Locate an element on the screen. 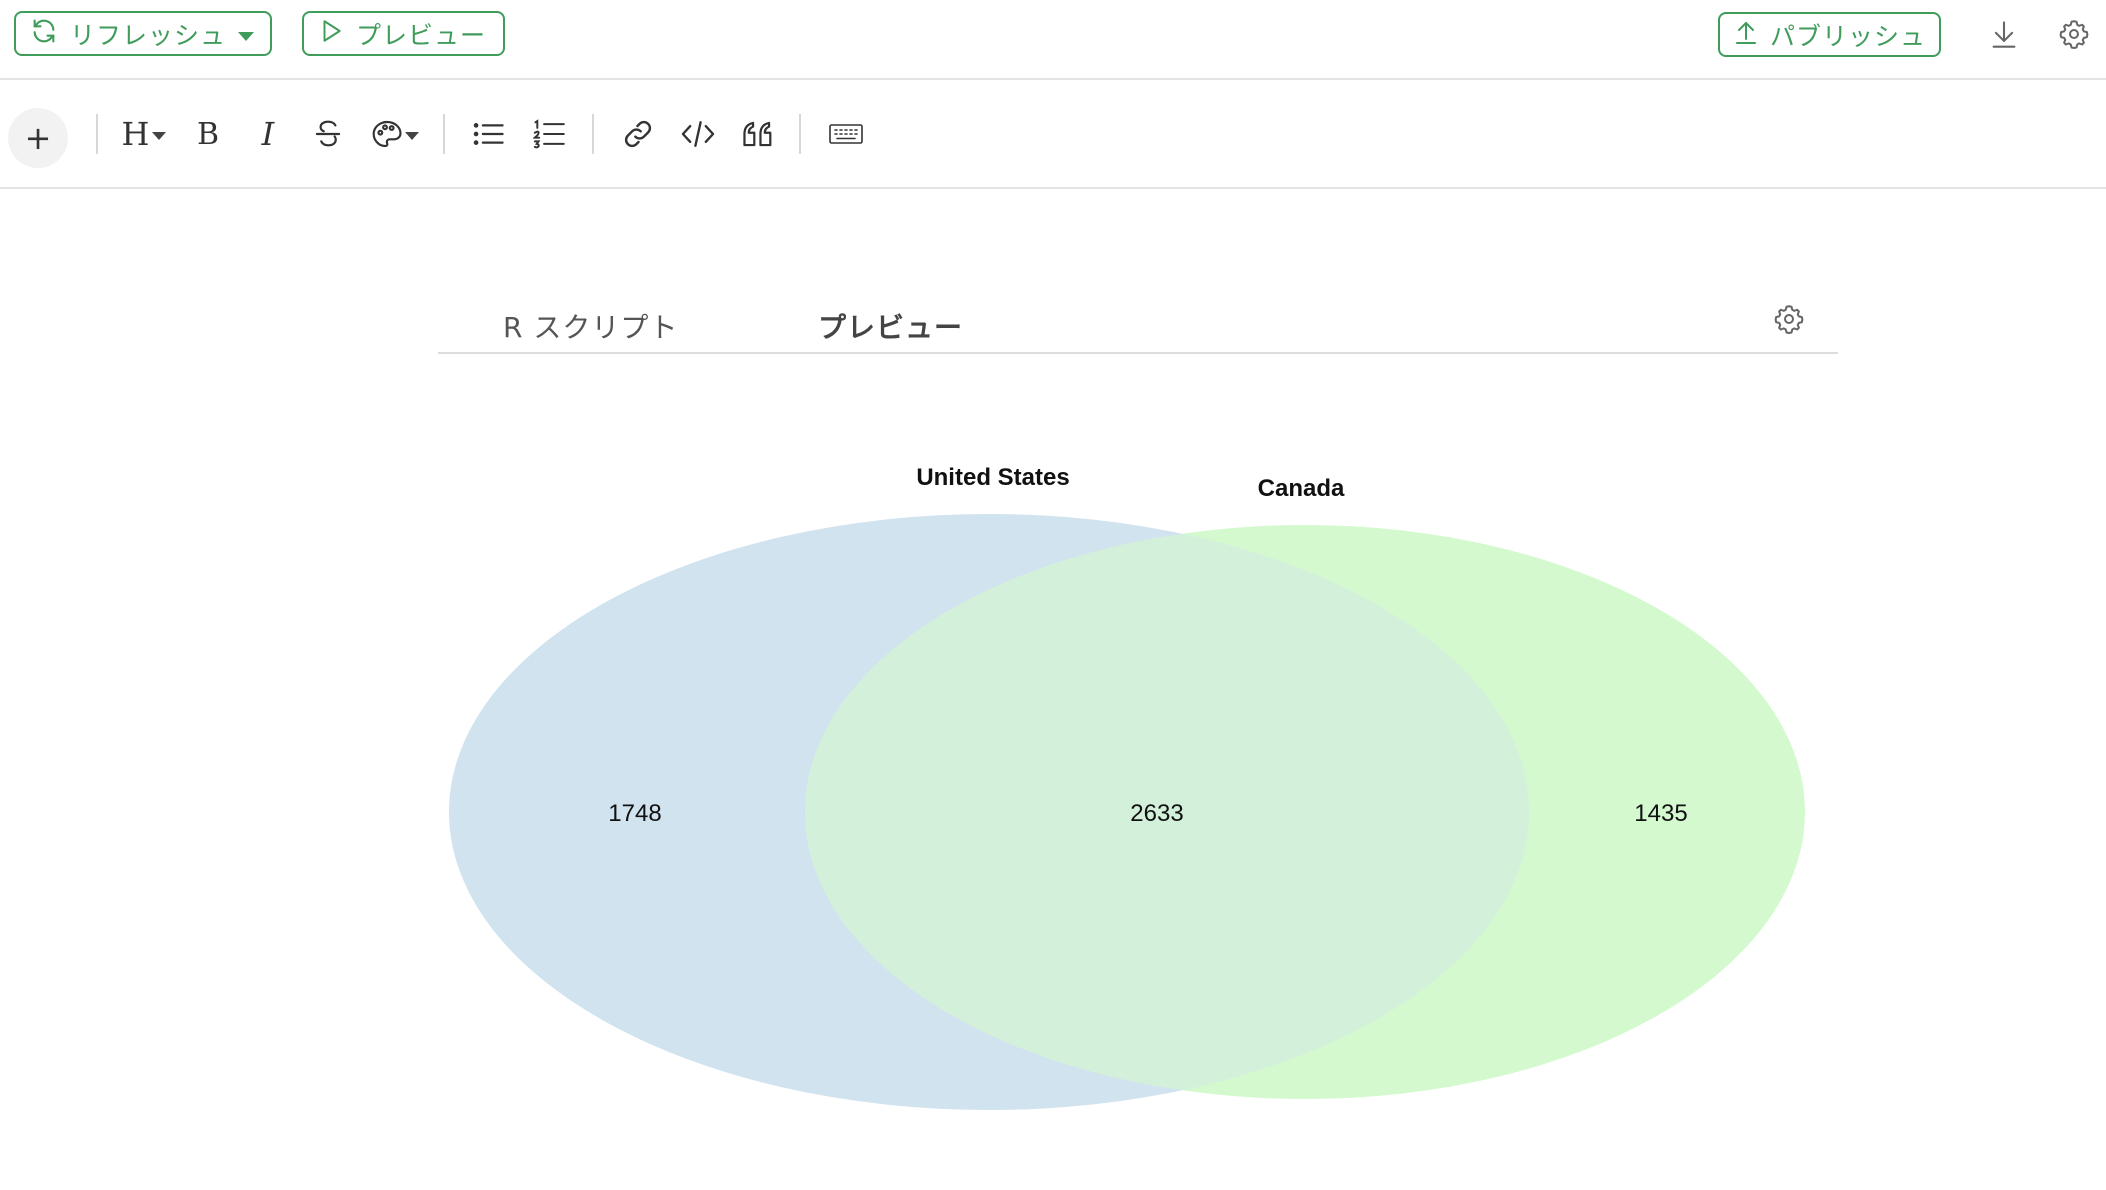  count-us-only: 1748 is located at coordinates (634, 813).